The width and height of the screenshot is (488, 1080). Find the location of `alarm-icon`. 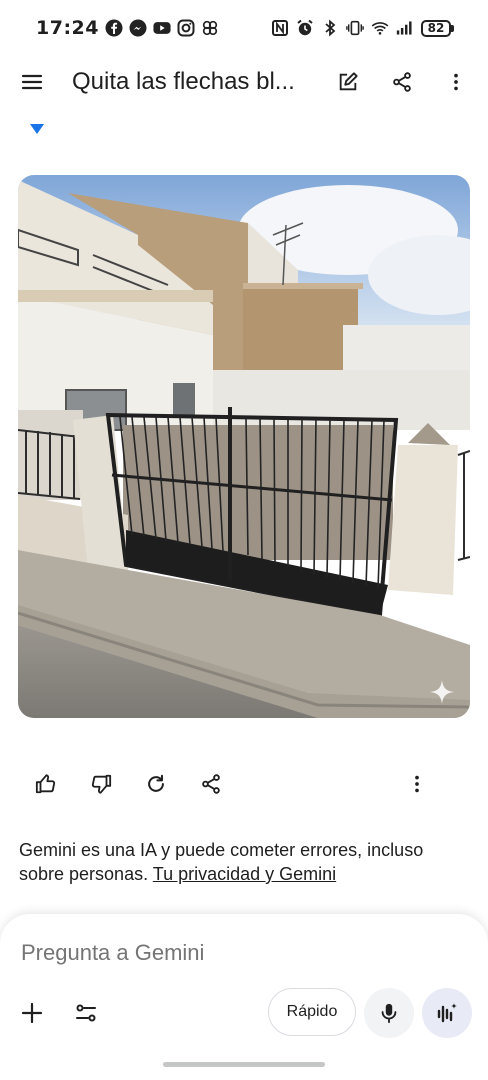

alarm-icon is located at coordinates (305, 28).